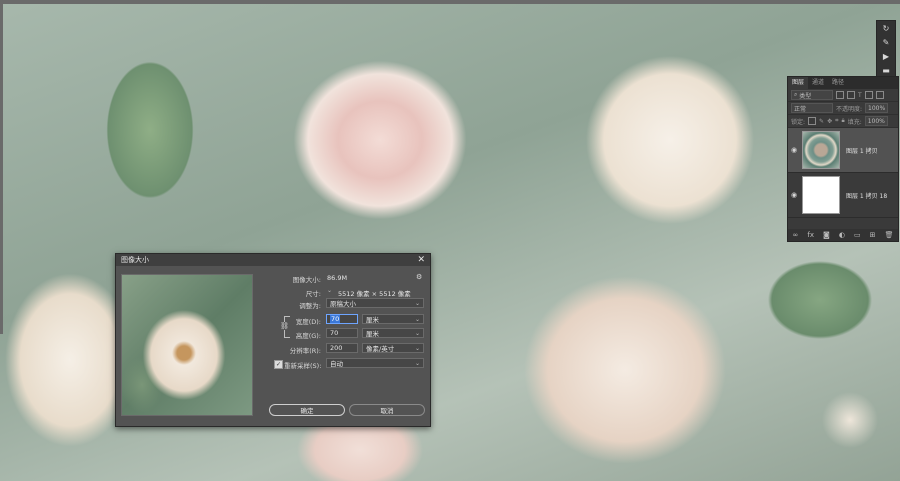 Image resolution: width=900 pixels, height=481 pixels. Describe the element at coordinates (337, 278) in the screenshot. I see `image-size-value: 86.9M` at that location.